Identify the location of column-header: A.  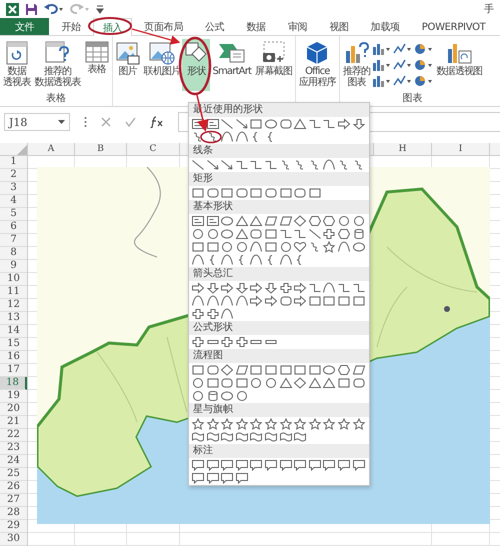
(51, 149).